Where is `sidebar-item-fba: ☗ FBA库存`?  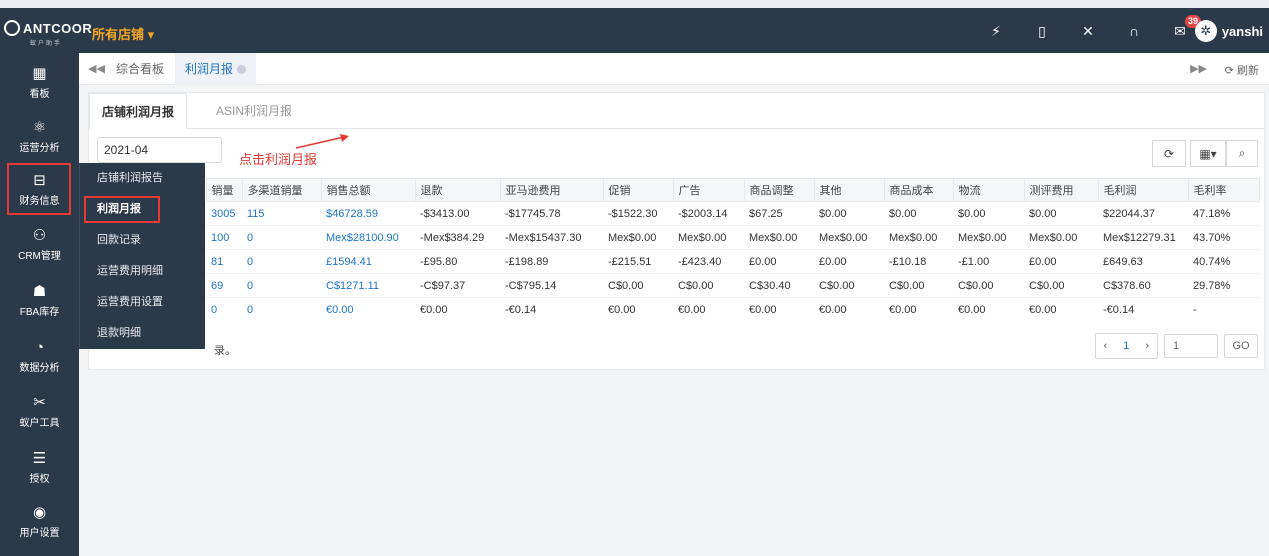
sidebar-item-fba: ☗ FBA库存 is located at coordinates (39, 300).